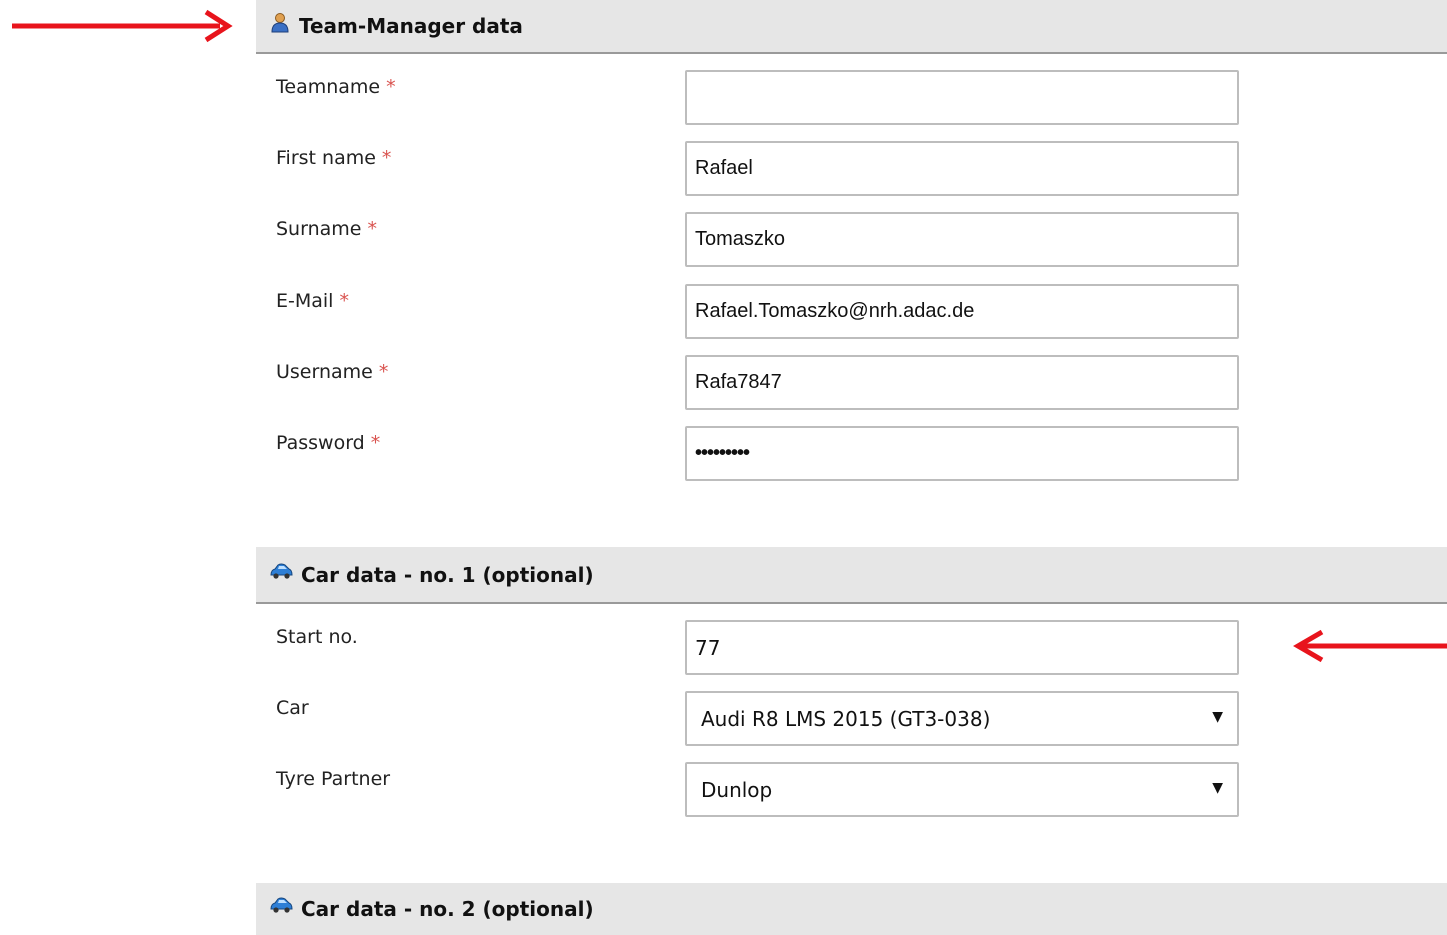  I want to click on form-row-car: Car Audi R8 LMS 2015 (GT3-038) ▼, so click(851, 719).